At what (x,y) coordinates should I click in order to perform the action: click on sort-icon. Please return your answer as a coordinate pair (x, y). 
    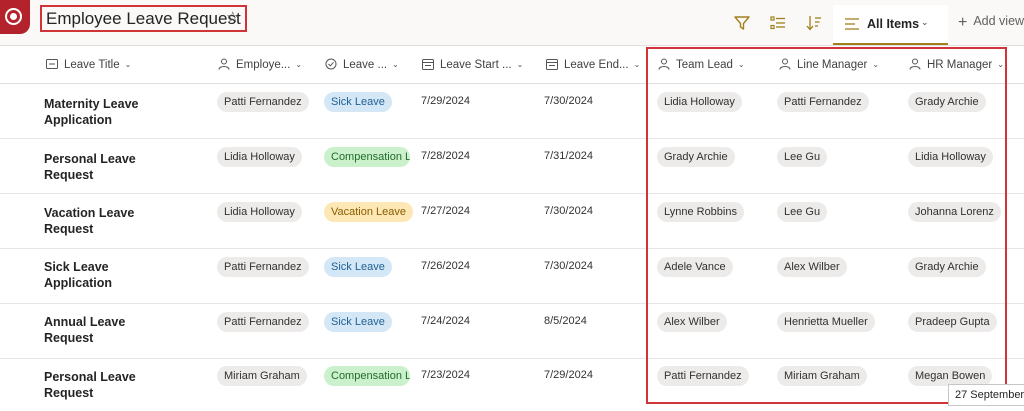
    Looking at the image, I should click on (814, 23).